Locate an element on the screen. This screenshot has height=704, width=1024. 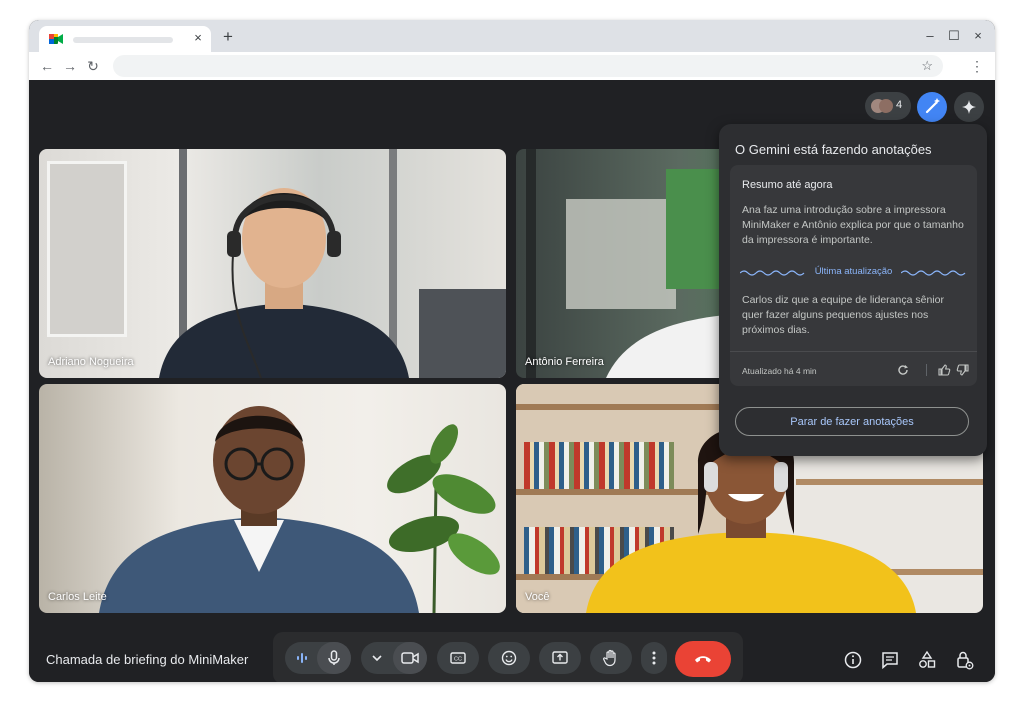
raise-hand-button is located at coordinates (611, 658).